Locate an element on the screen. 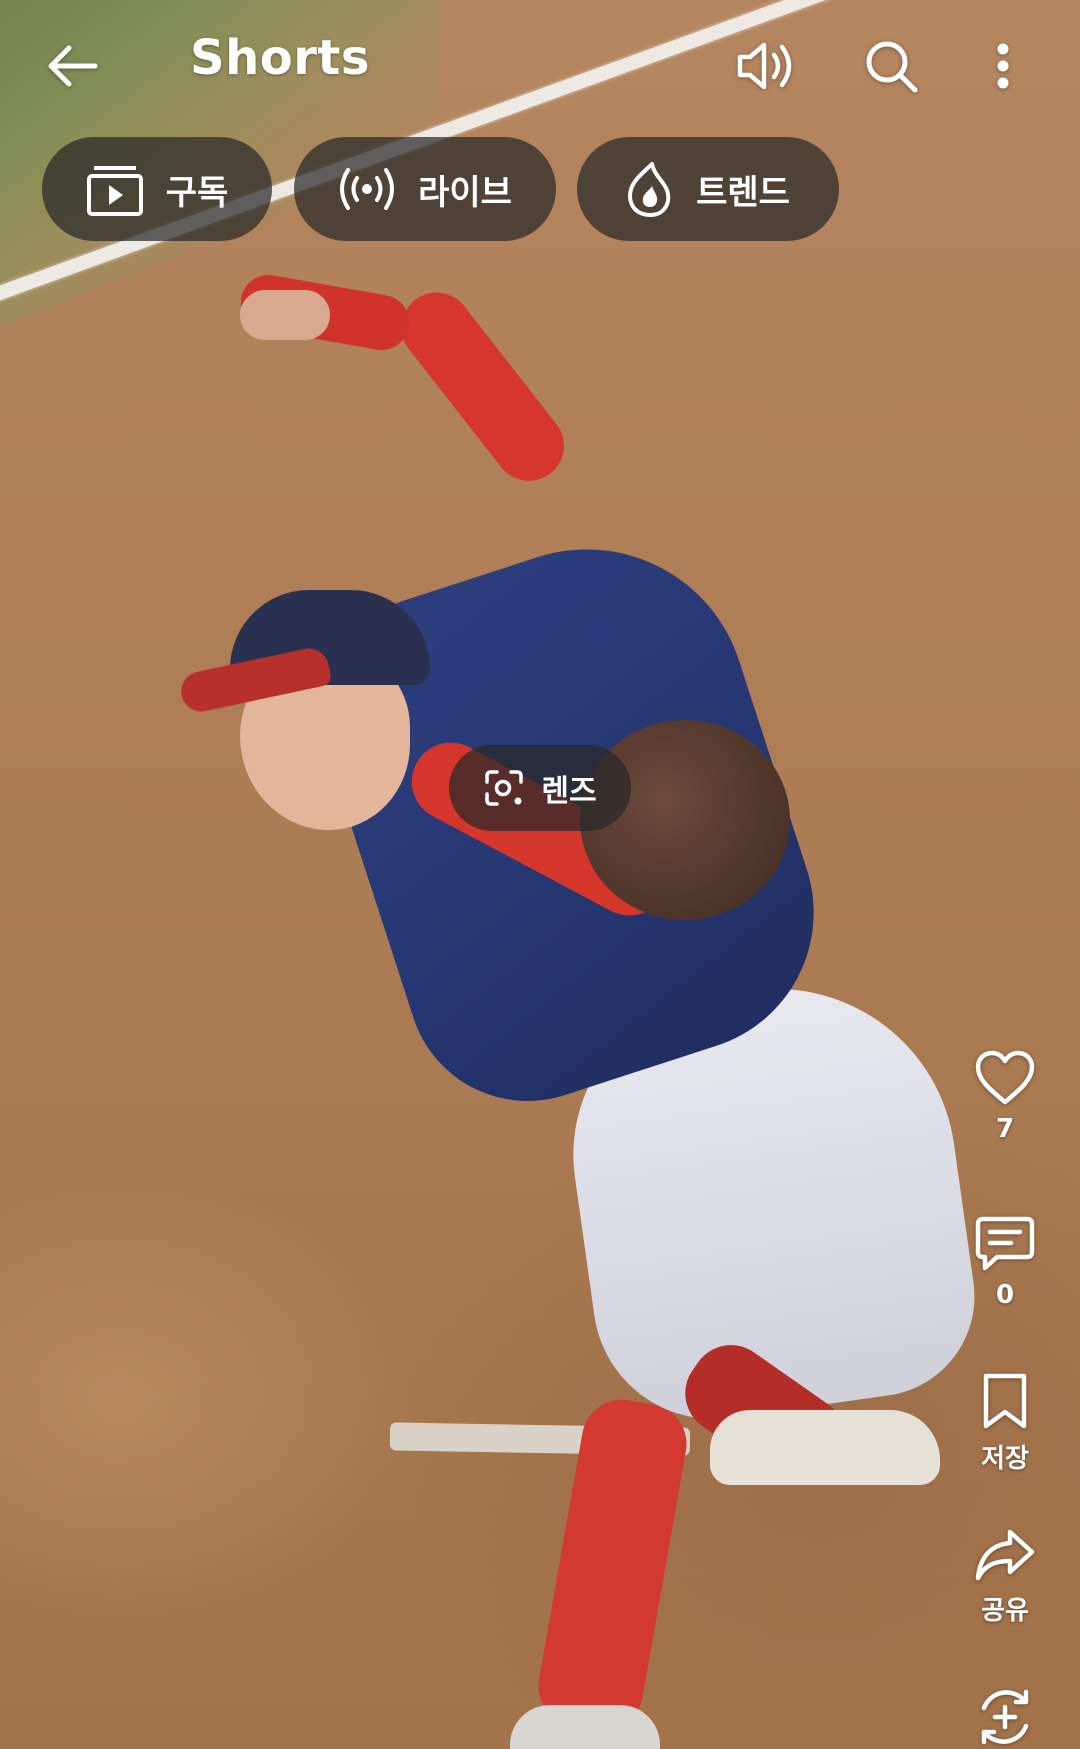  arrow-left-icon is located at coordinates (73, 66).